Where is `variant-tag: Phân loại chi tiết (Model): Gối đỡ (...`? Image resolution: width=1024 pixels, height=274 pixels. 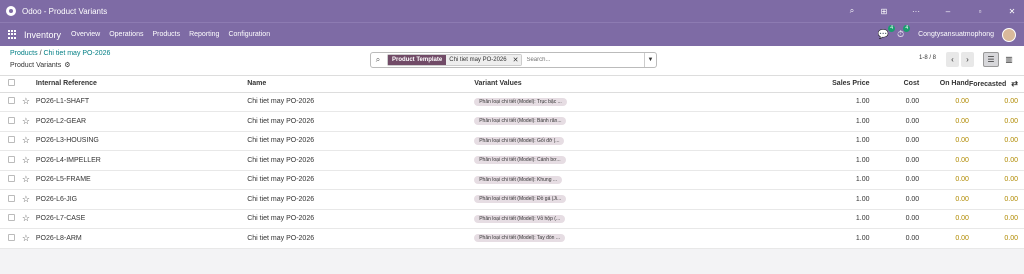
variant-tag: Phân loại chi tiết (Model): Gối đỡ (... is located at coordinates (519, 140).